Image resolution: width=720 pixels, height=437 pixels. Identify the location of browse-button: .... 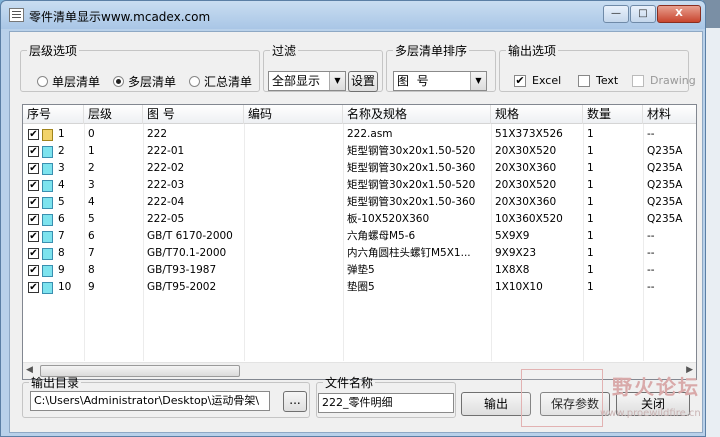
(295, 401).